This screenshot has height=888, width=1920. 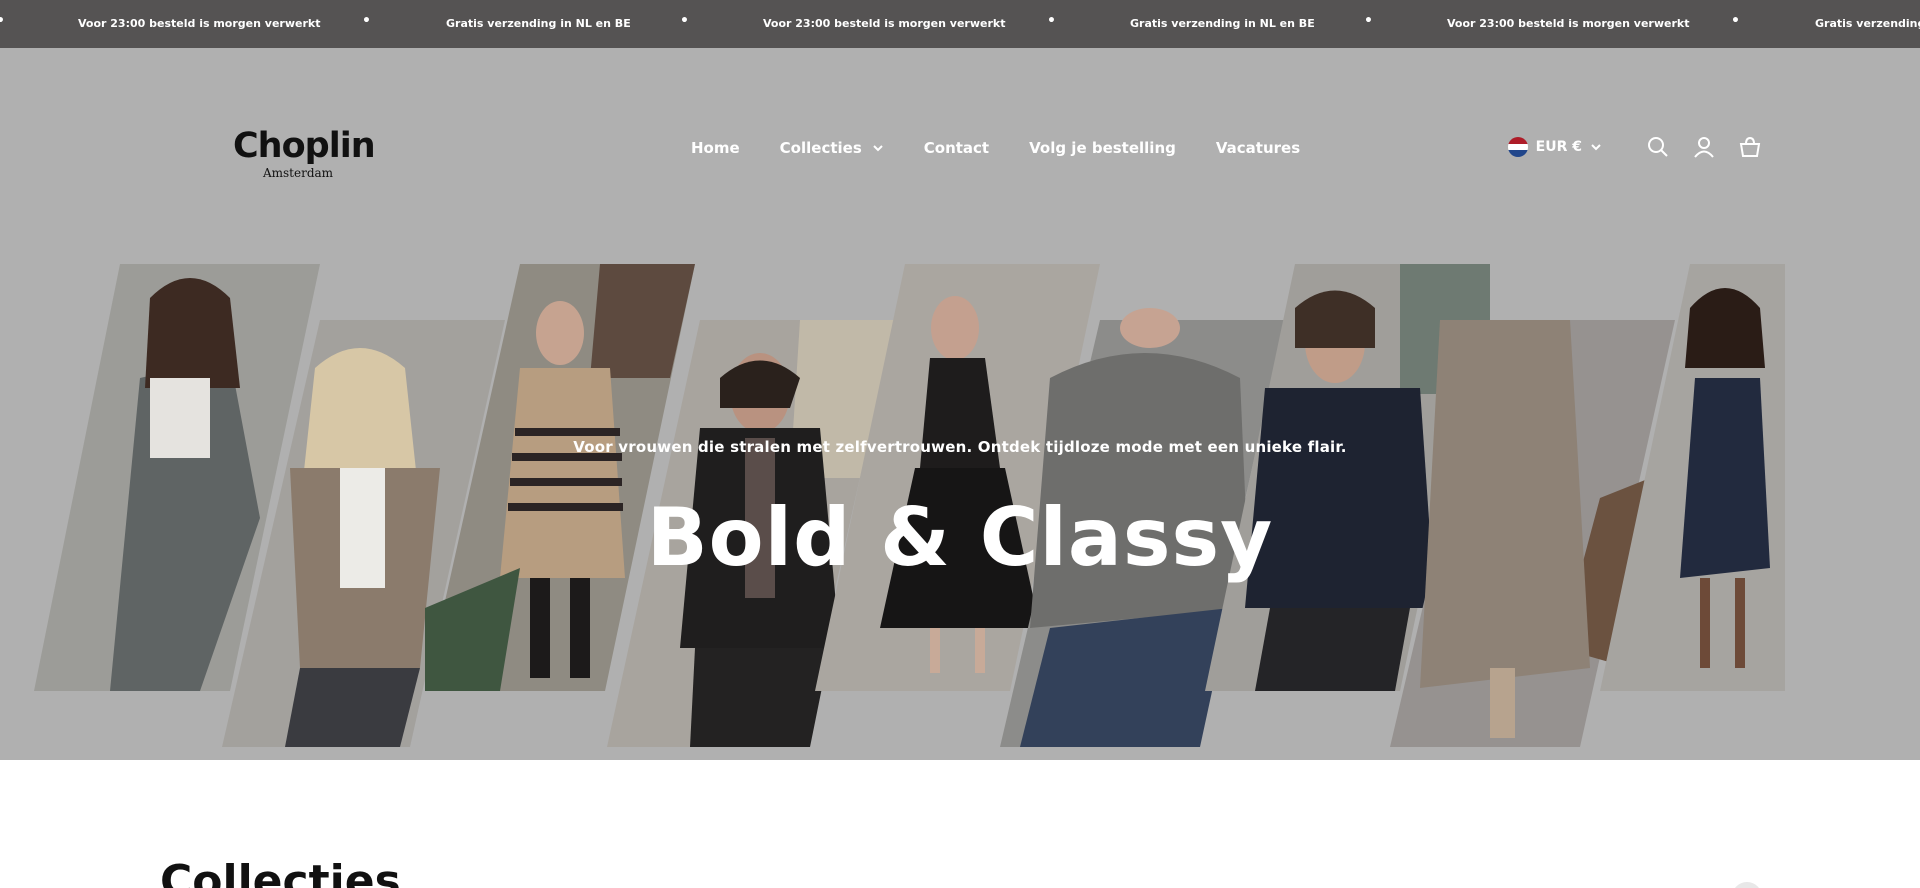 I want to click on nav-item-collecties: Collecties, so click(x=832, y=148).